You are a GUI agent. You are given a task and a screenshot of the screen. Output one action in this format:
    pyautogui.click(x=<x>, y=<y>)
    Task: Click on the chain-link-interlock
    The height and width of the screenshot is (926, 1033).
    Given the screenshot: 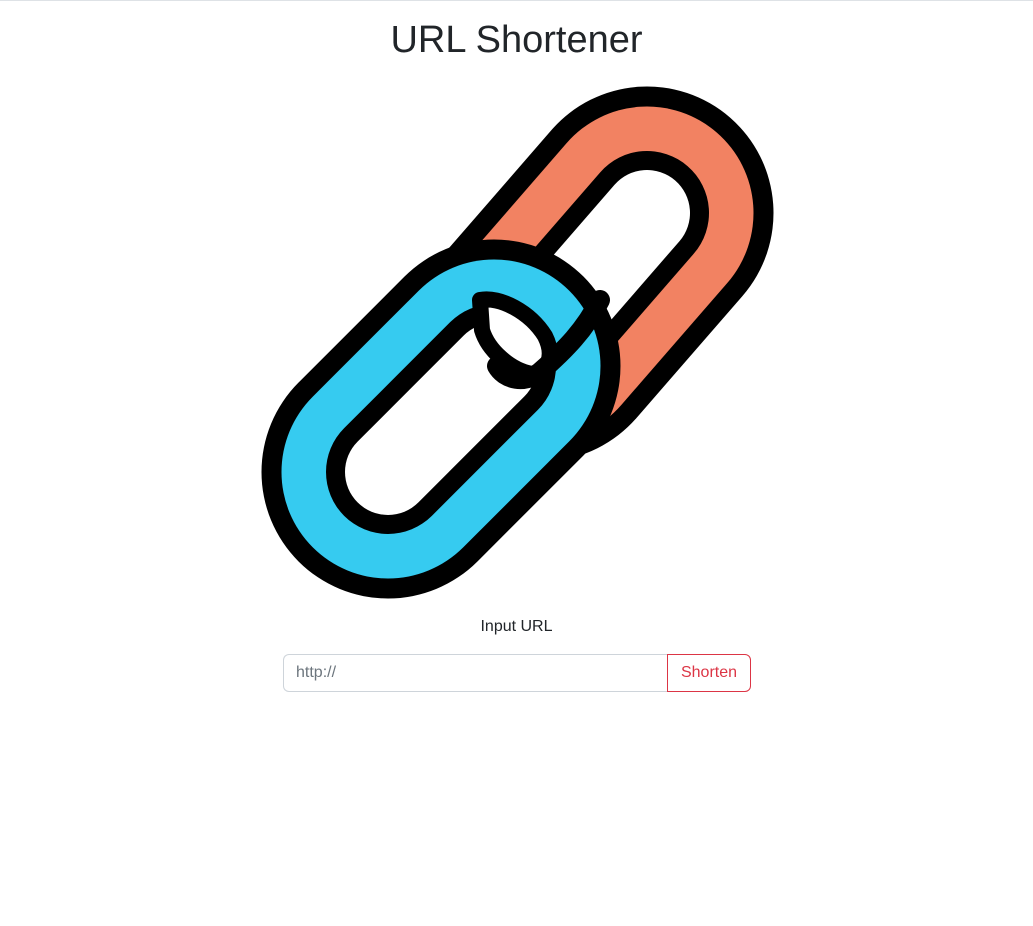 What is the action you would take?
    pyautogui.click(x=541, y=340)
    